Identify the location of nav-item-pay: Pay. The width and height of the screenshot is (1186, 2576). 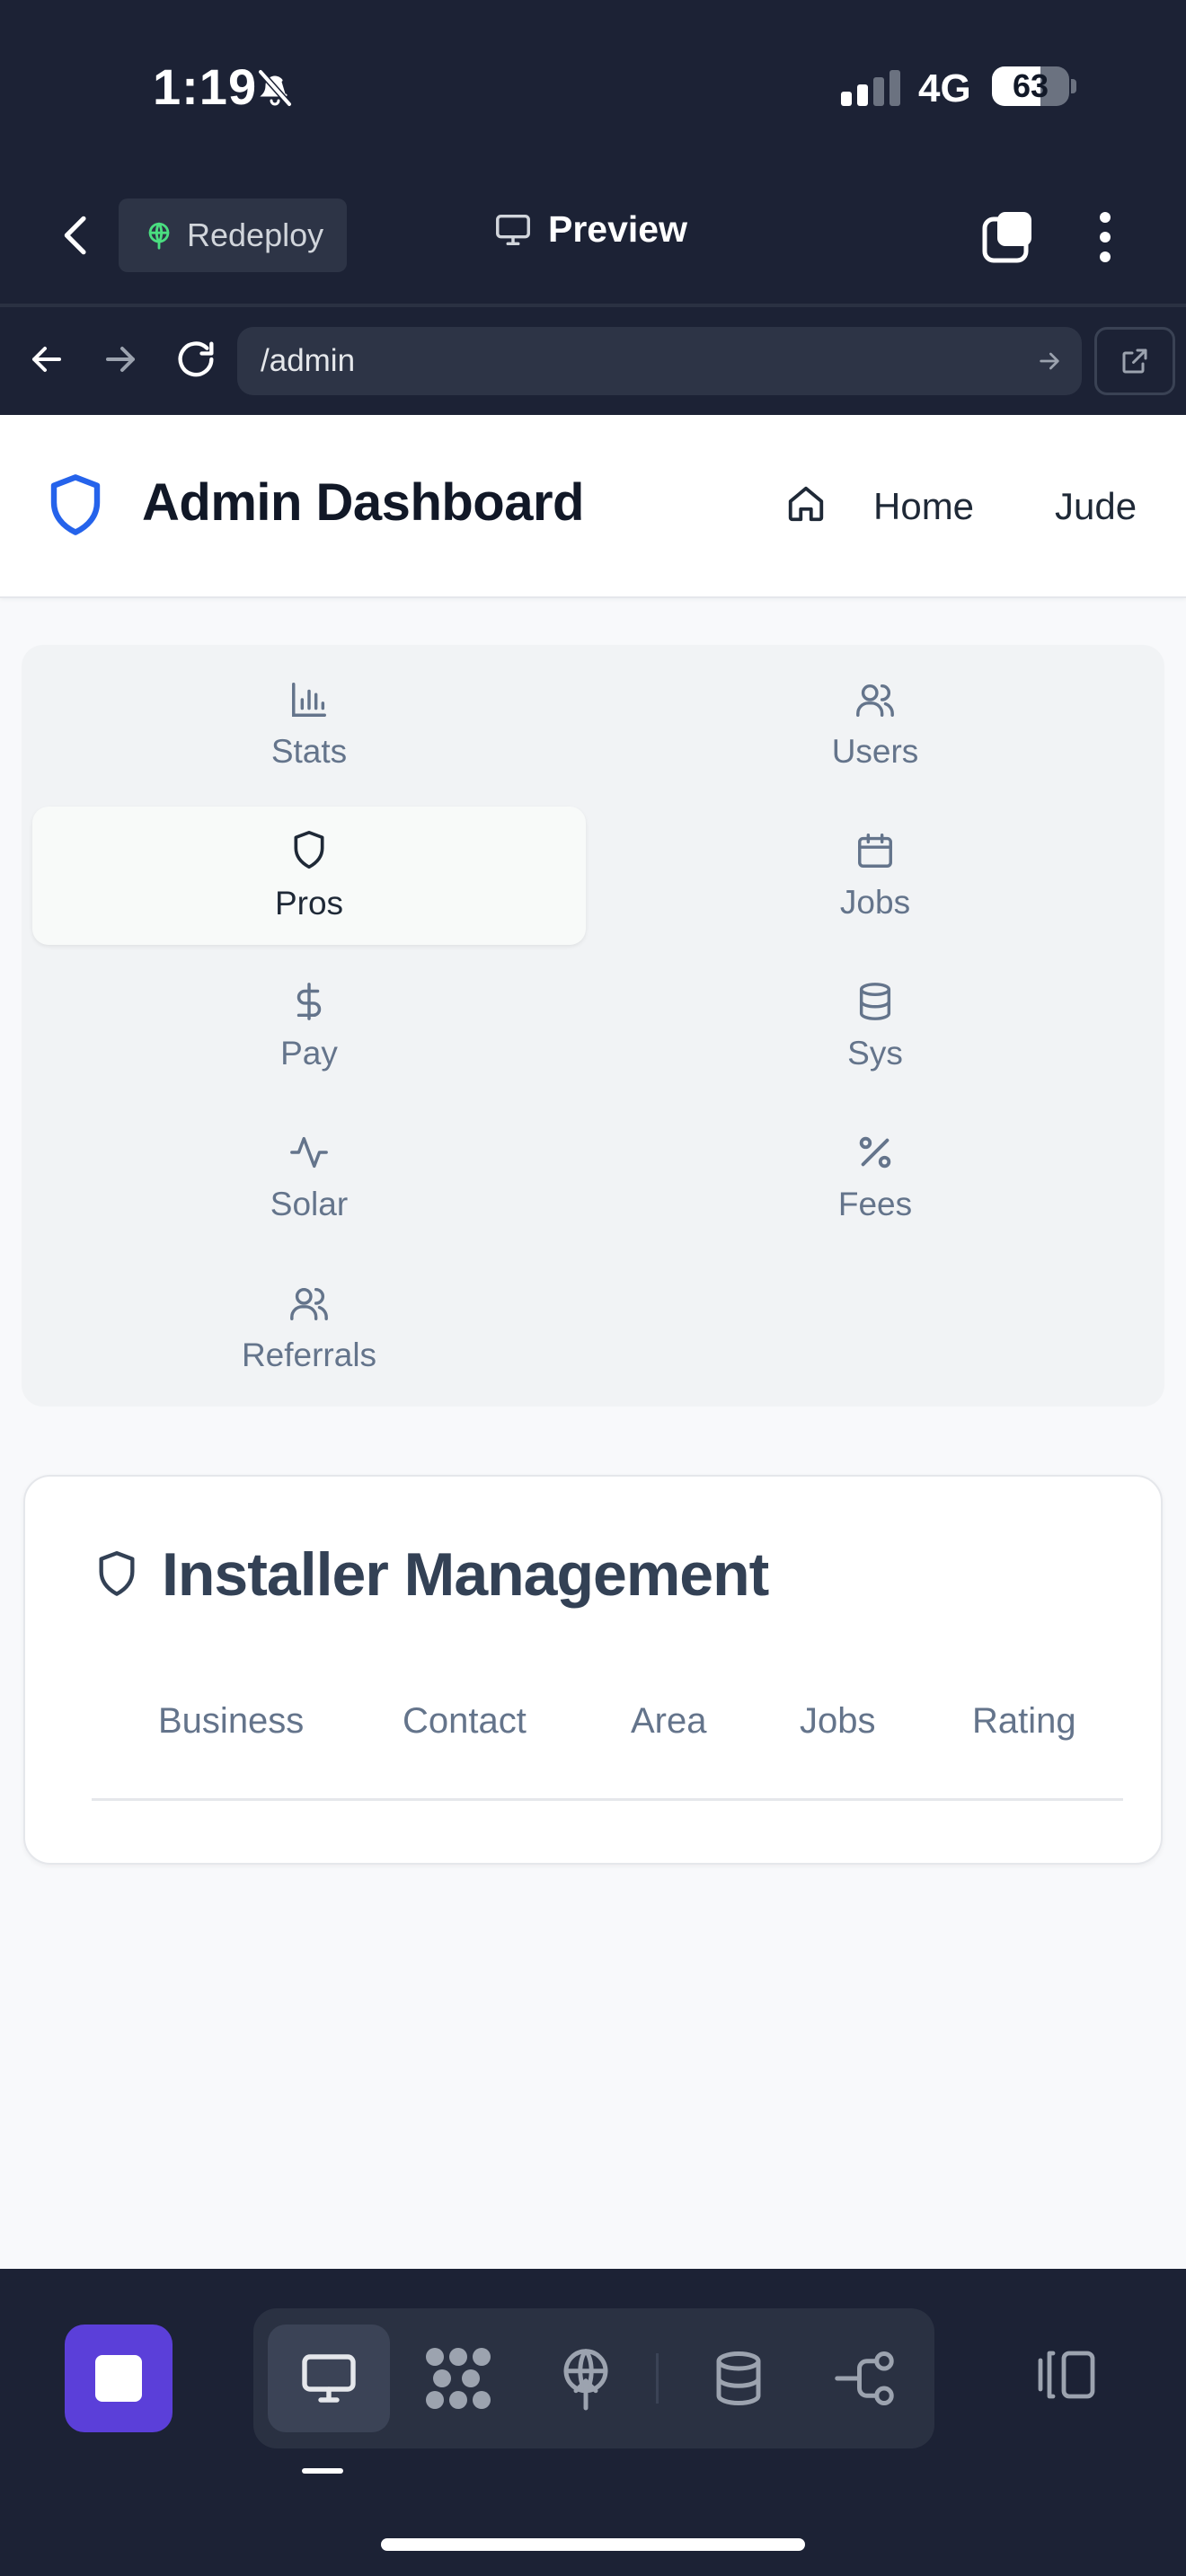
(309, 1026).